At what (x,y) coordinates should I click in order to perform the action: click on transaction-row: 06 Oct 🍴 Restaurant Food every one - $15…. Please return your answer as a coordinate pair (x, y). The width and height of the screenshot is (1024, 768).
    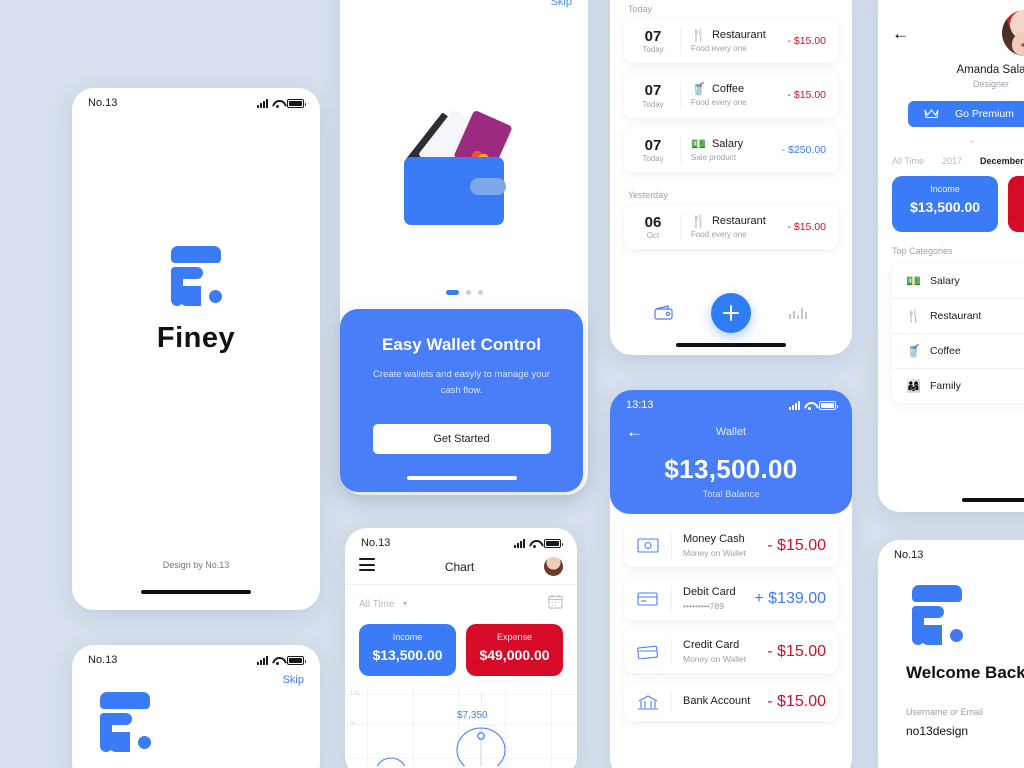
    Looking at the image, I should click on (731, 226).